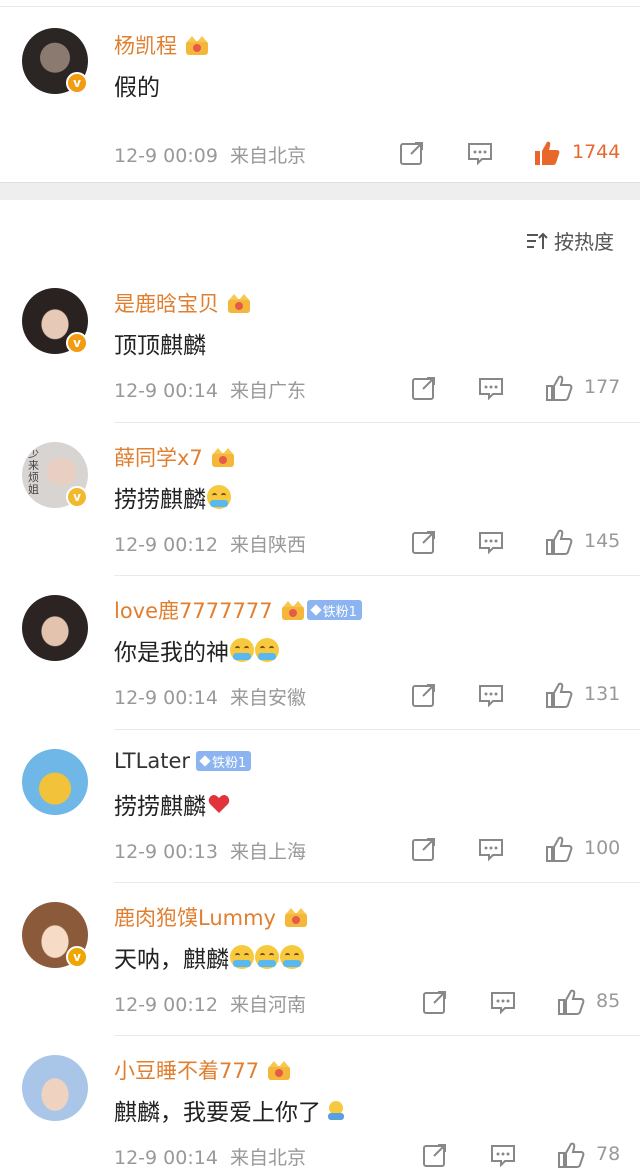  I want to click on username-text: love鹿7777777, so click(193, 610).